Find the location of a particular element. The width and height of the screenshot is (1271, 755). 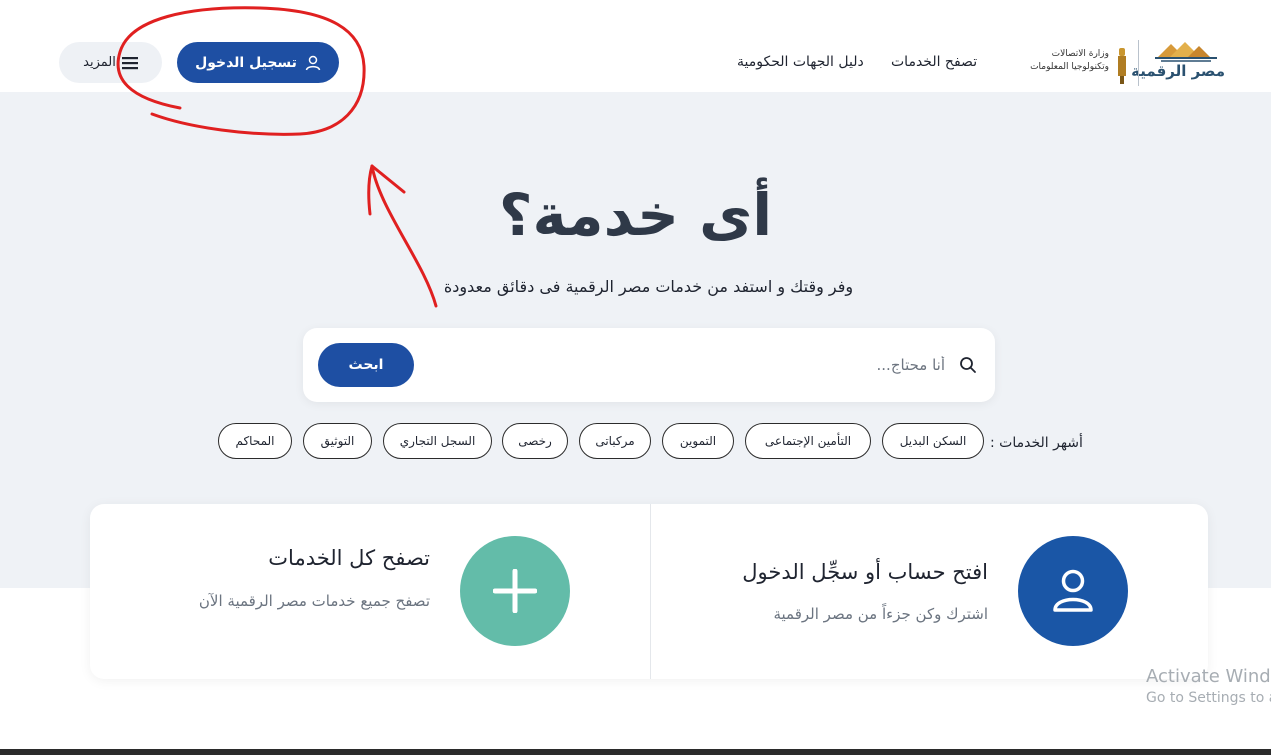

ministry-logo: وزارة الاتصالات وتكنولوجيا المعلومات is located at coordinates (1079, 65).